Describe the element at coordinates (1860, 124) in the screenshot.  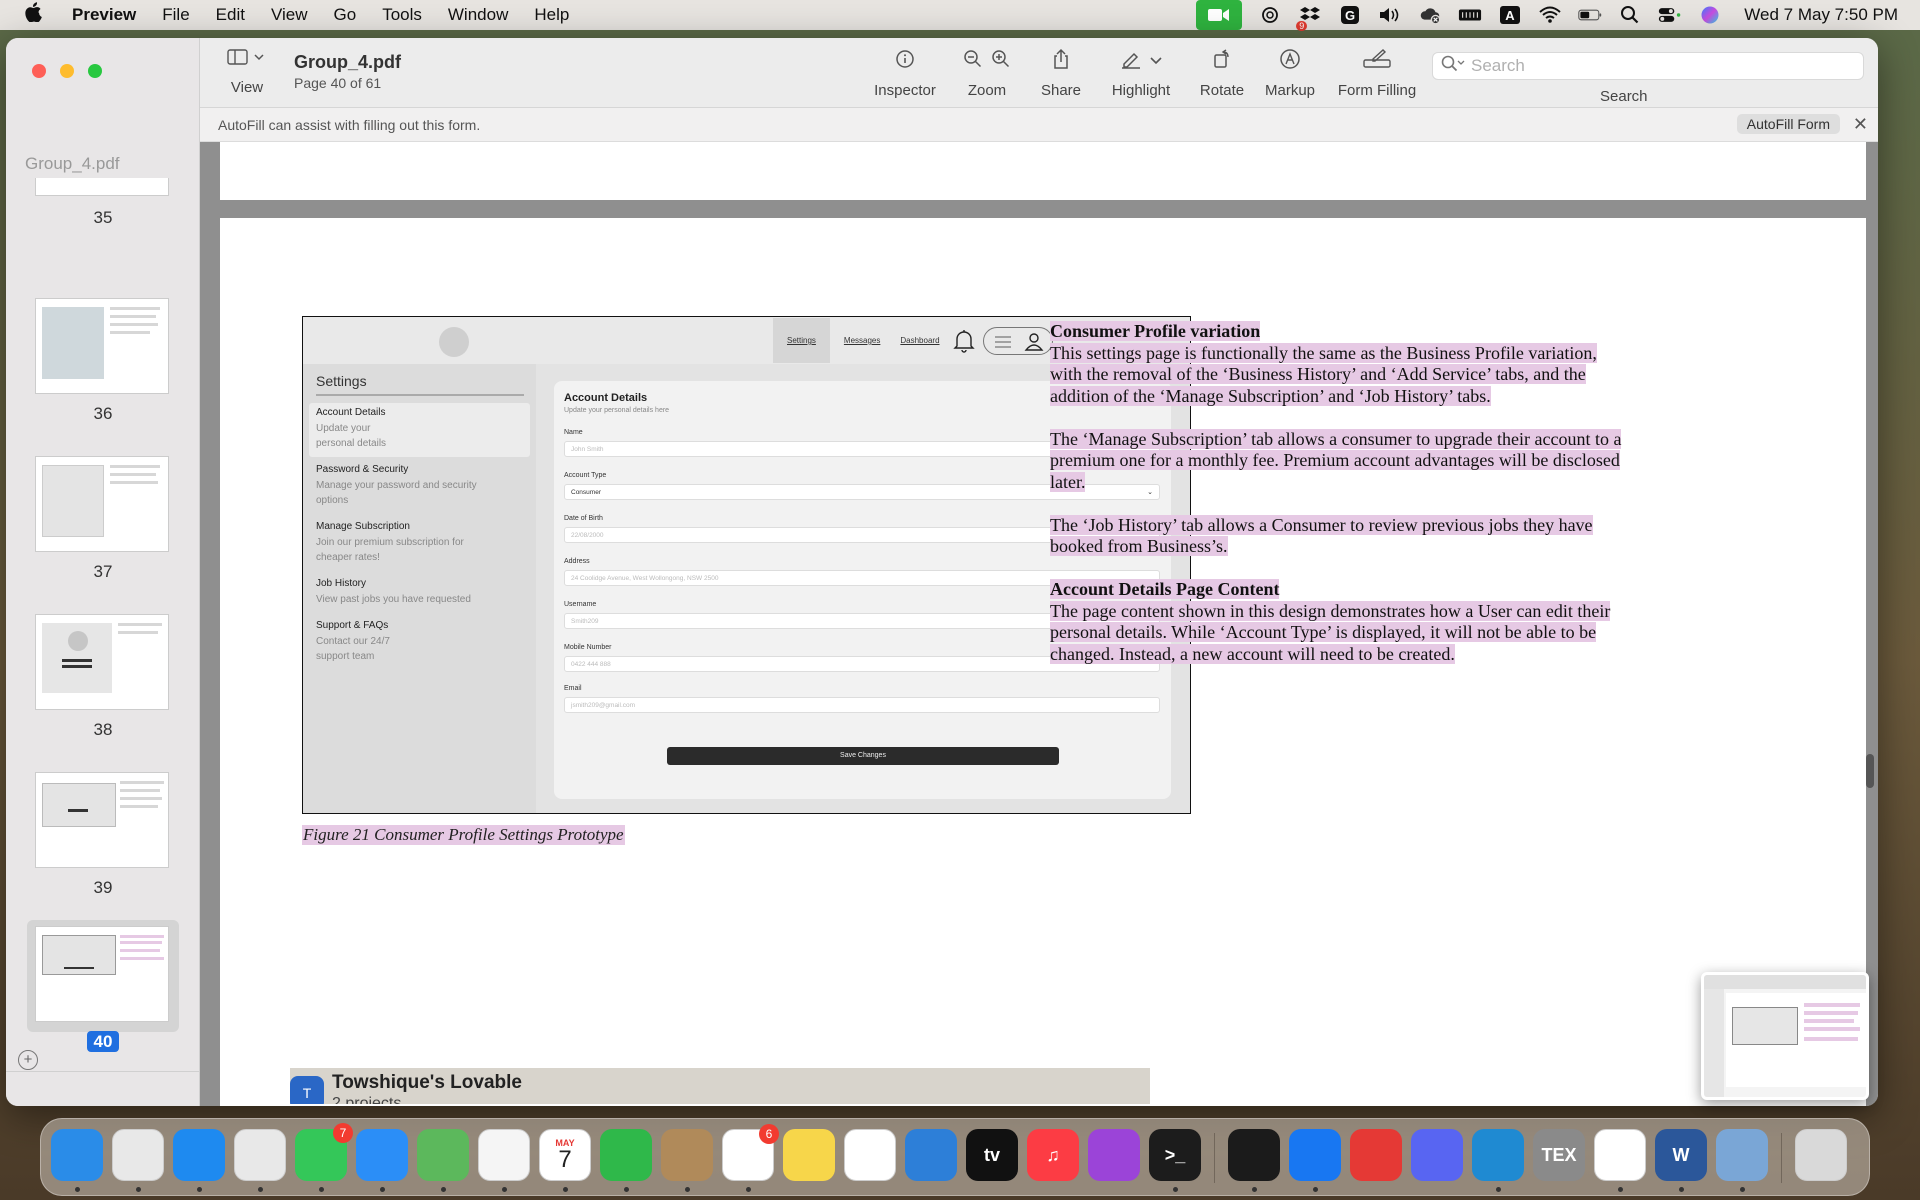
I see `close-icon: ✕` at that location.